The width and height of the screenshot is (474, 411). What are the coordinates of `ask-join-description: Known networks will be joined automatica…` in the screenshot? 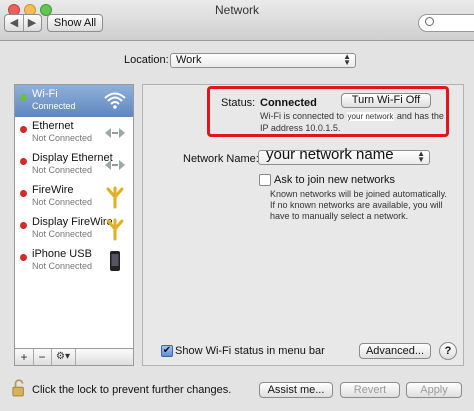 It's located at (358, 205).